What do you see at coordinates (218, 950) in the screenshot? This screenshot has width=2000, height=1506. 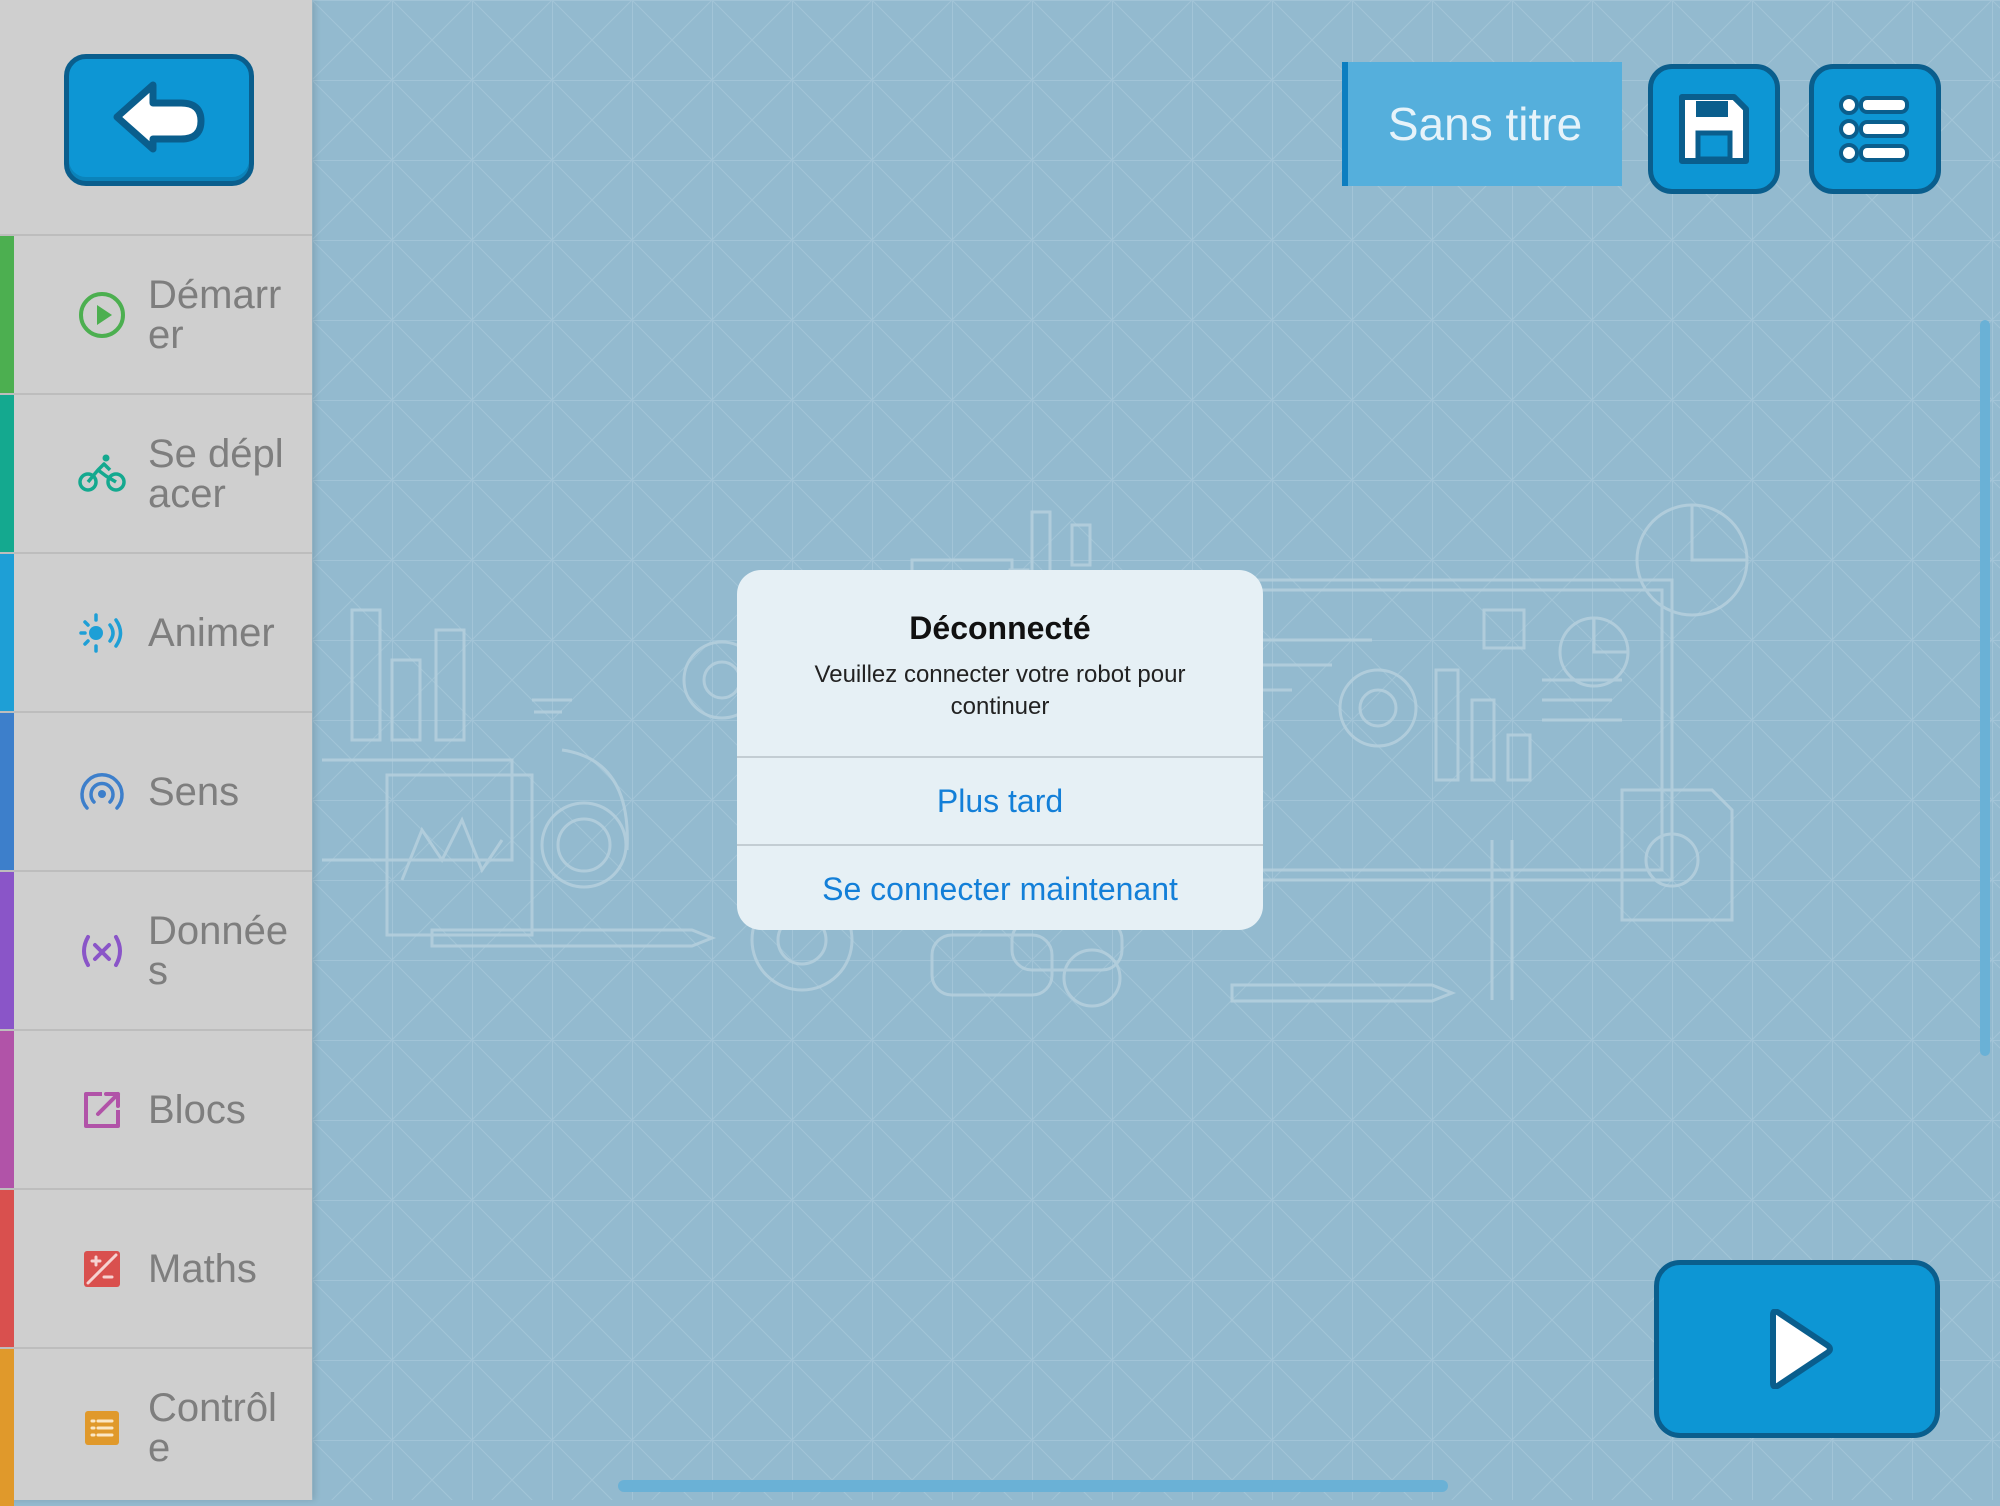 I see `sidebar-item-label: Données` at bounding box center [218, 950].